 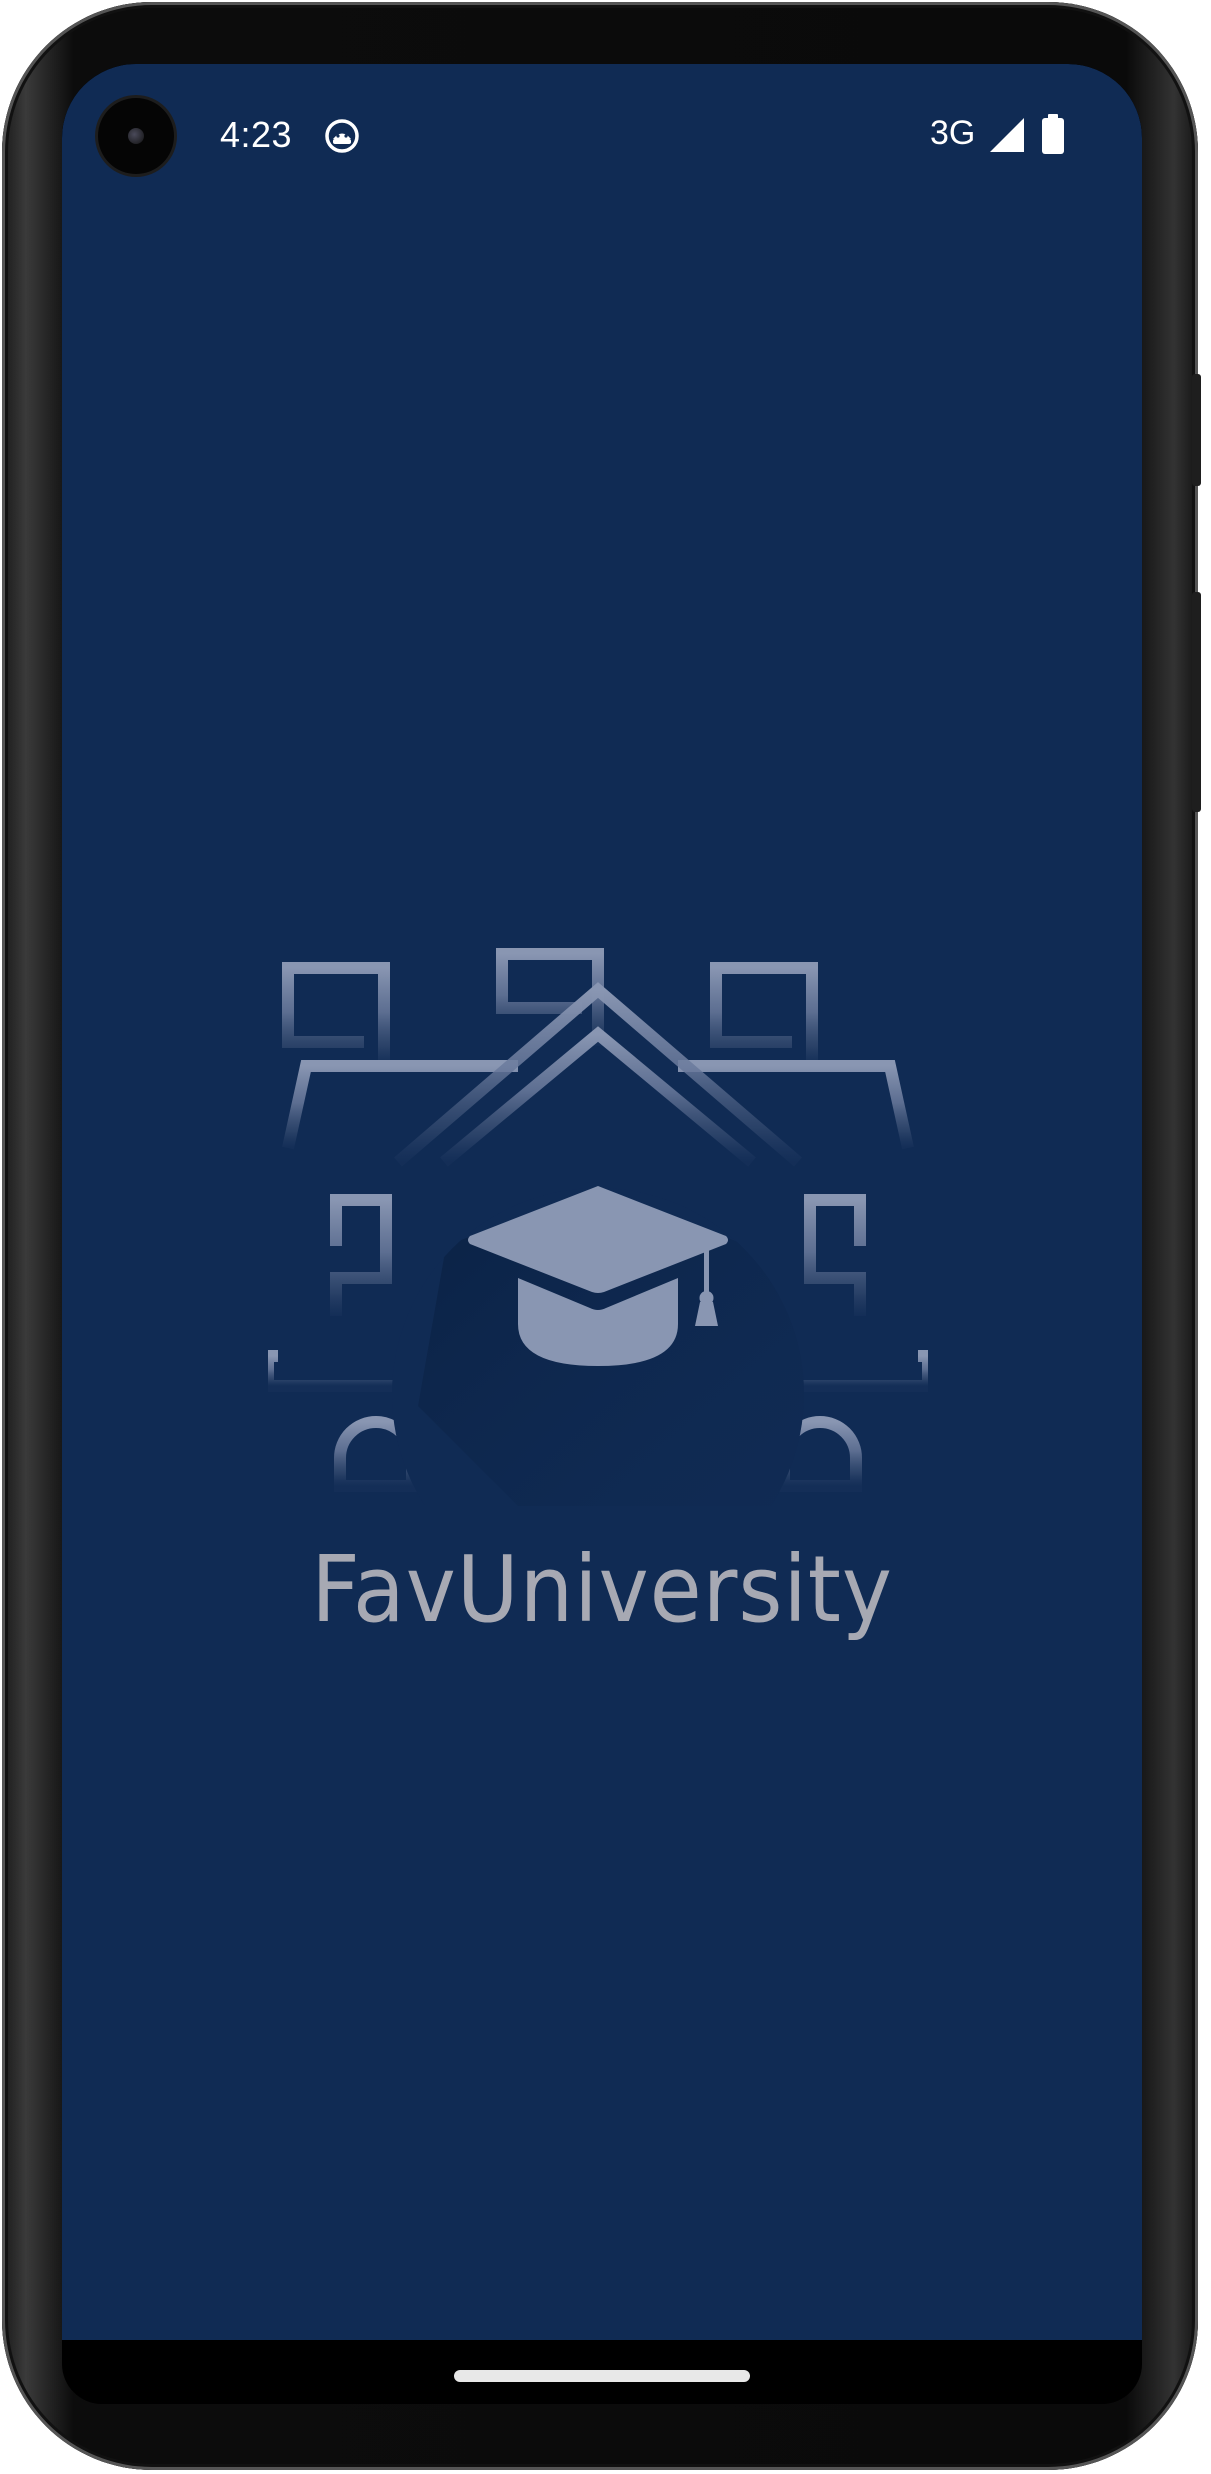 What do you see at coordinates (602, 1589) in the screenshot?
I see `app-name: FavUniversity` at bounding box center [602, 1589].